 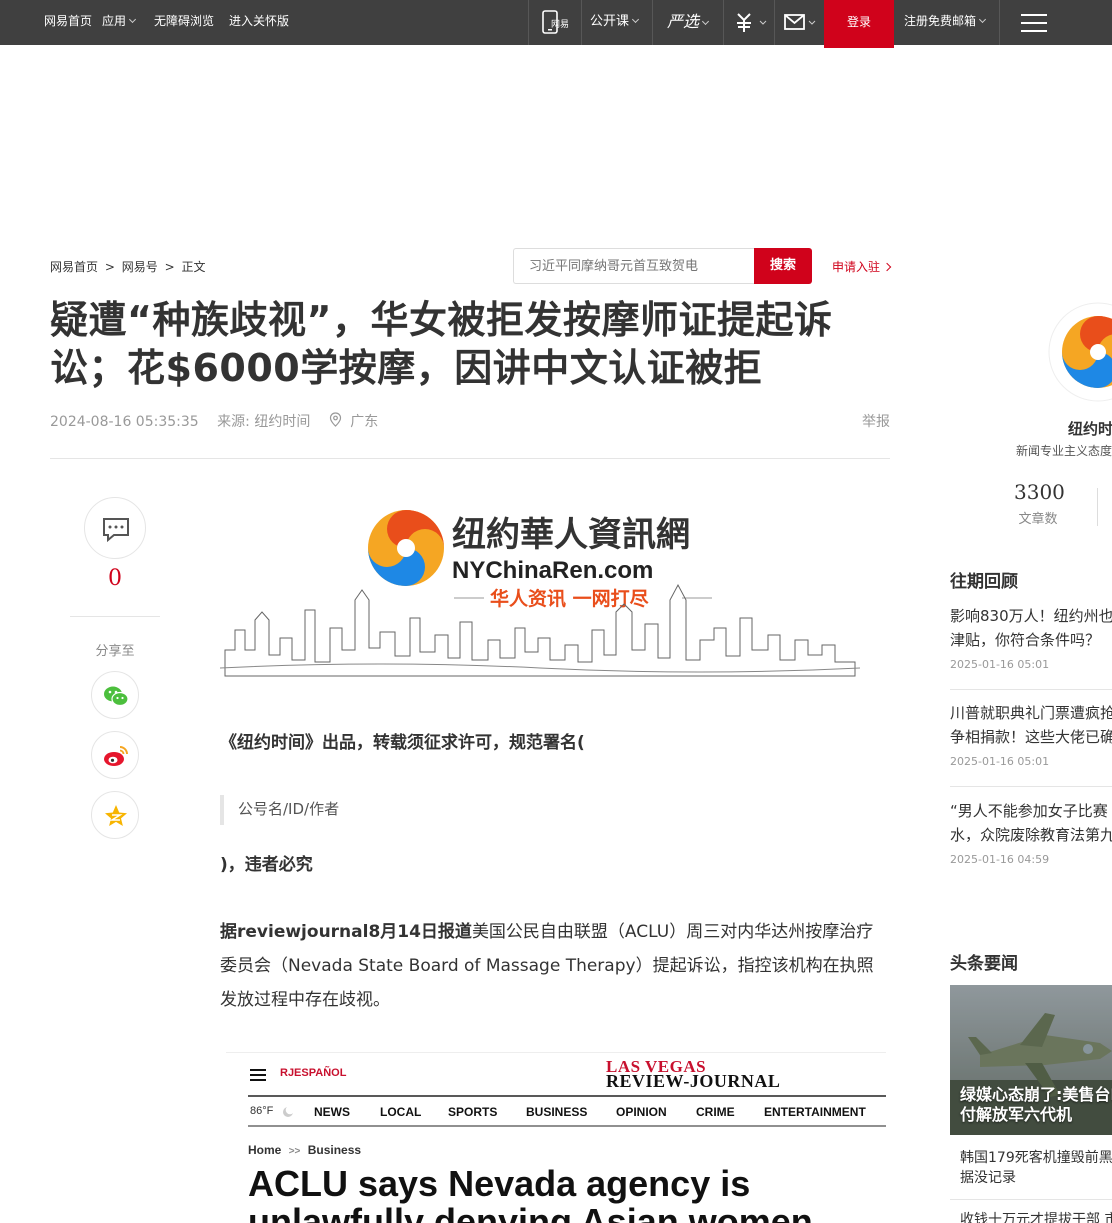 What do you see at coordinates (571, 535) in the screenshot?
I see `banner-name: 纽約華人資訊網` at bounding box center [571, 535].